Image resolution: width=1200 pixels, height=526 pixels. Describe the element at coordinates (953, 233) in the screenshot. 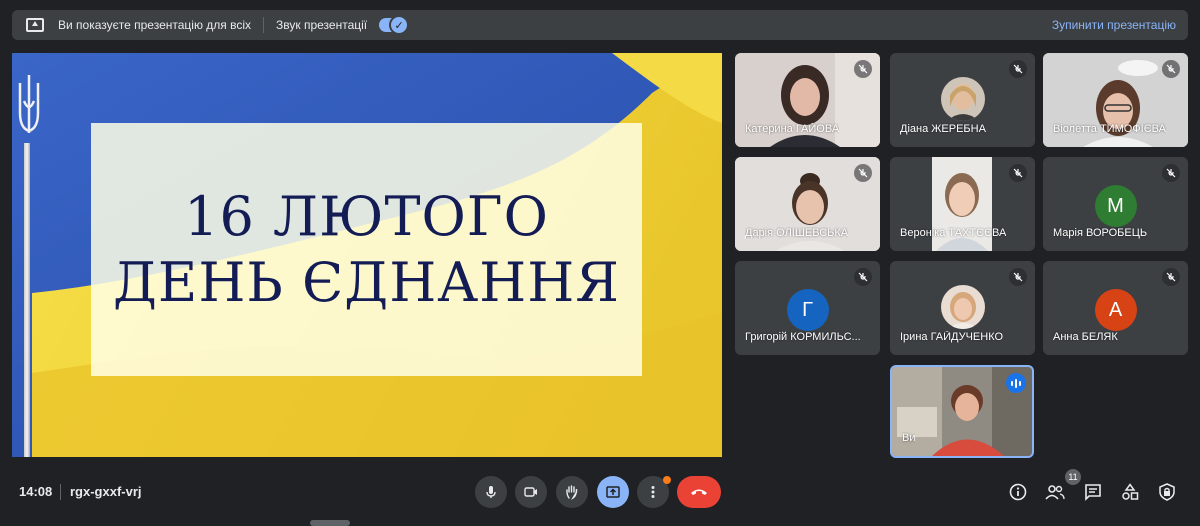

I see `participant-name: Вероніка ТАХТЄЄВА` at that location.